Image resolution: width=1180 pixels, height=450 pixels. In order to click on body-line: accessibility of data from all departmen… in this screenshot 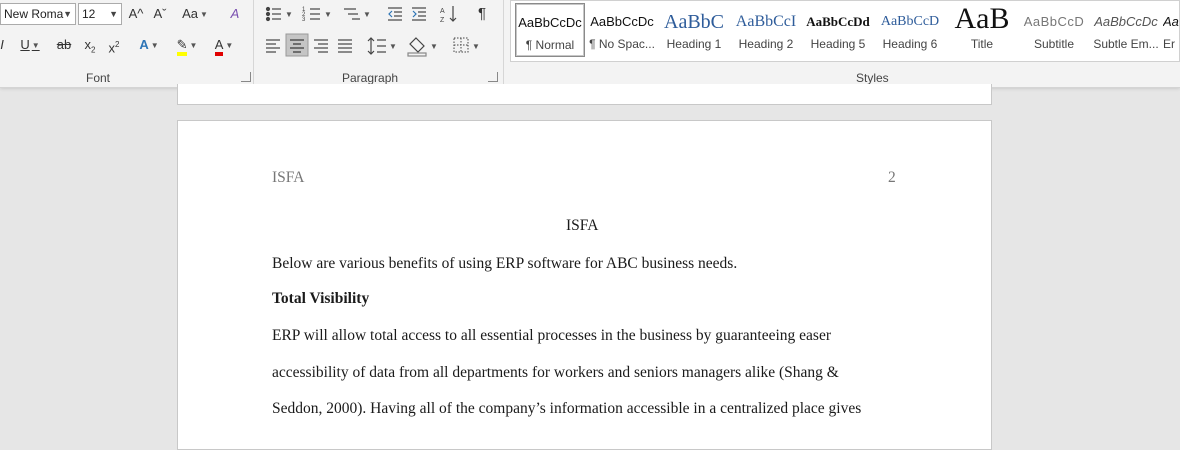, I will do `click(555, 372)`.